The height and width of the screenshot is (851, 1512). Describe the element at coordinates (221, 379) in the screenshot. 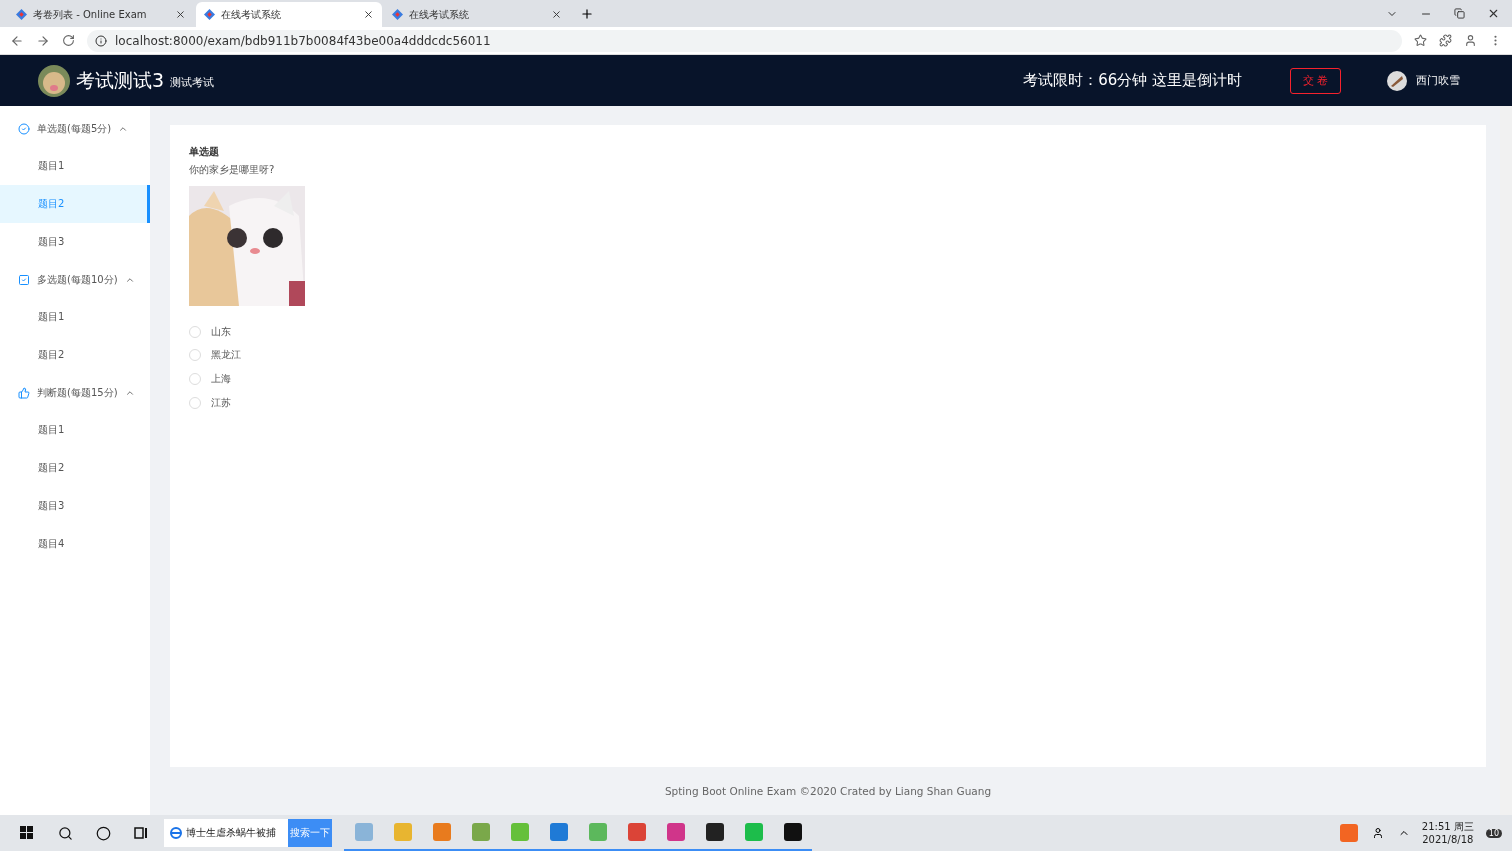

I see `option-label: 上海` at that location.